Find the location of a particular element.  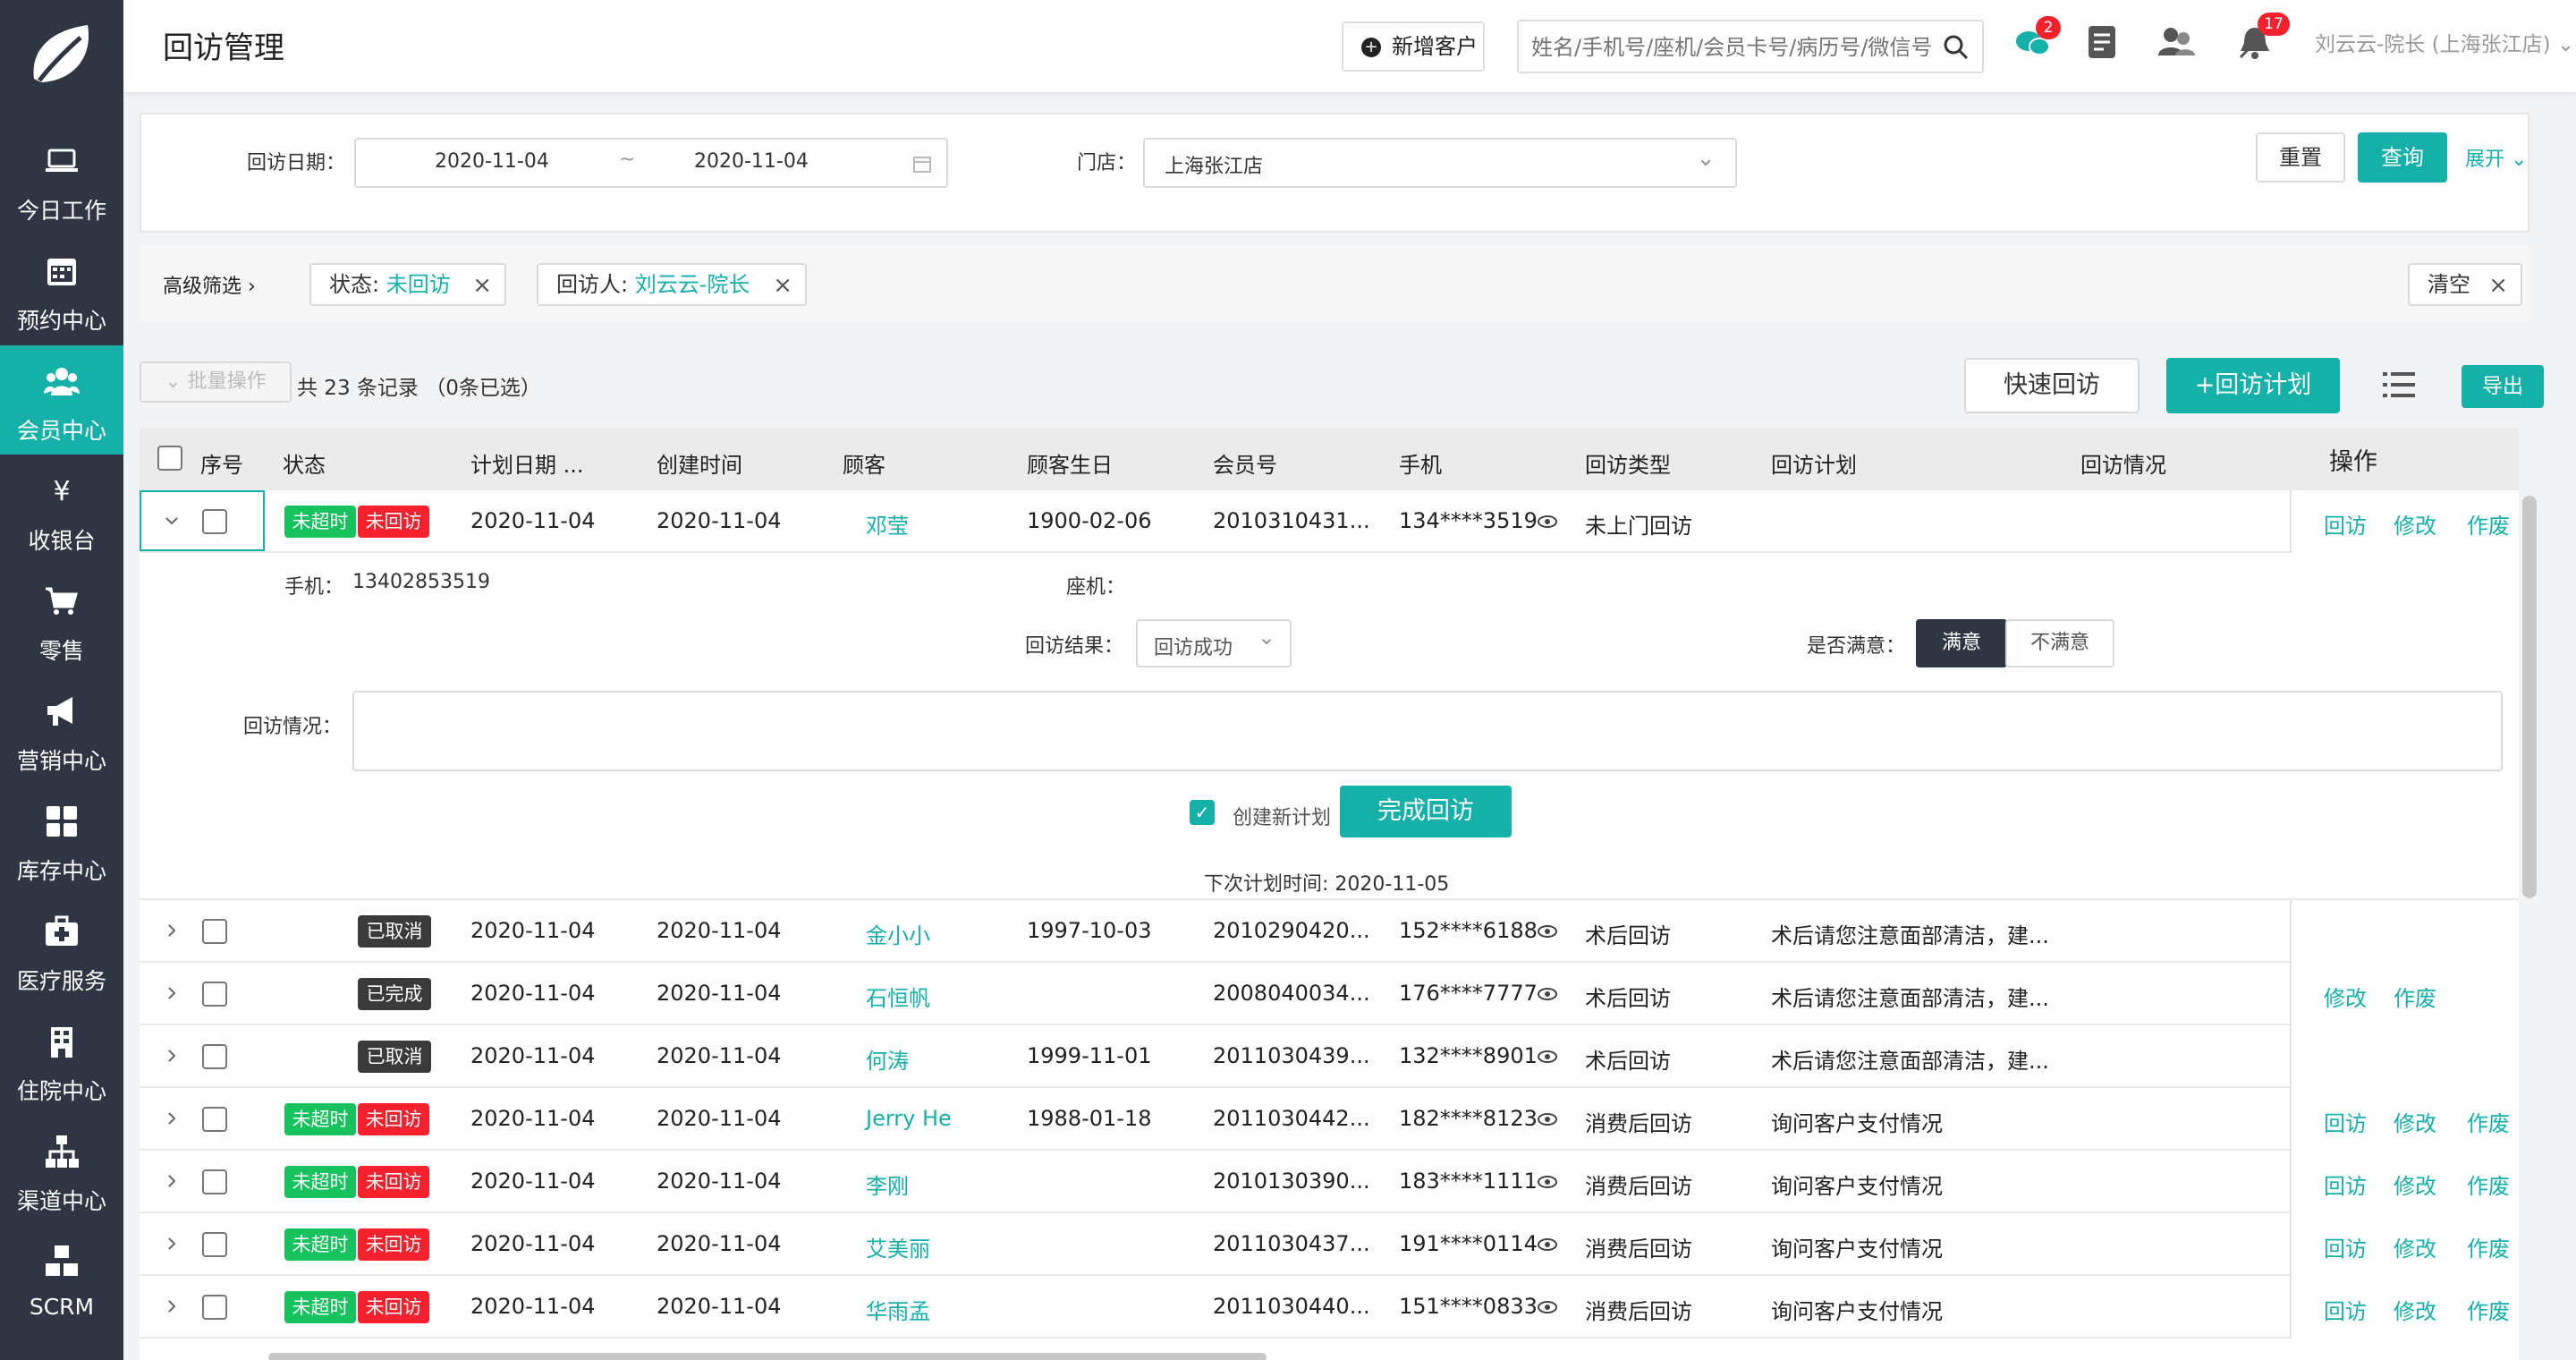

select-all-checkbox is located at coordinates (169, 459).